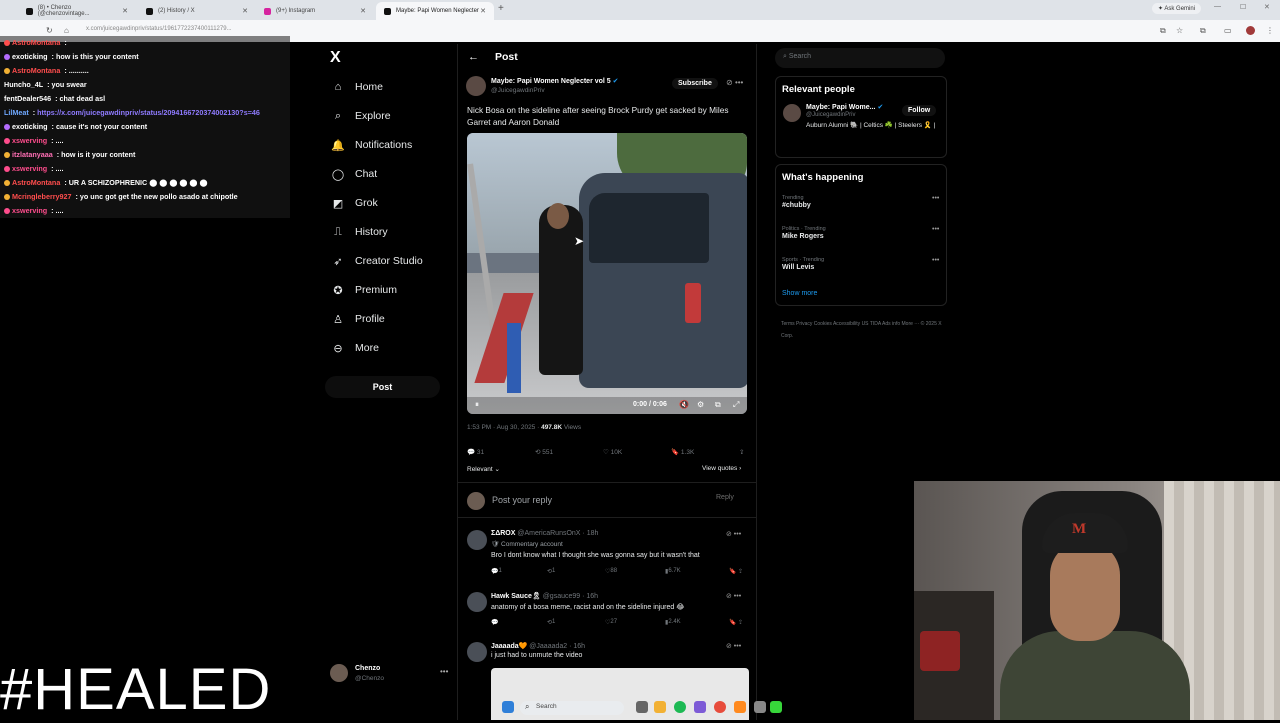  I want to click on browser-profile-avatar, so click(1250, 30).